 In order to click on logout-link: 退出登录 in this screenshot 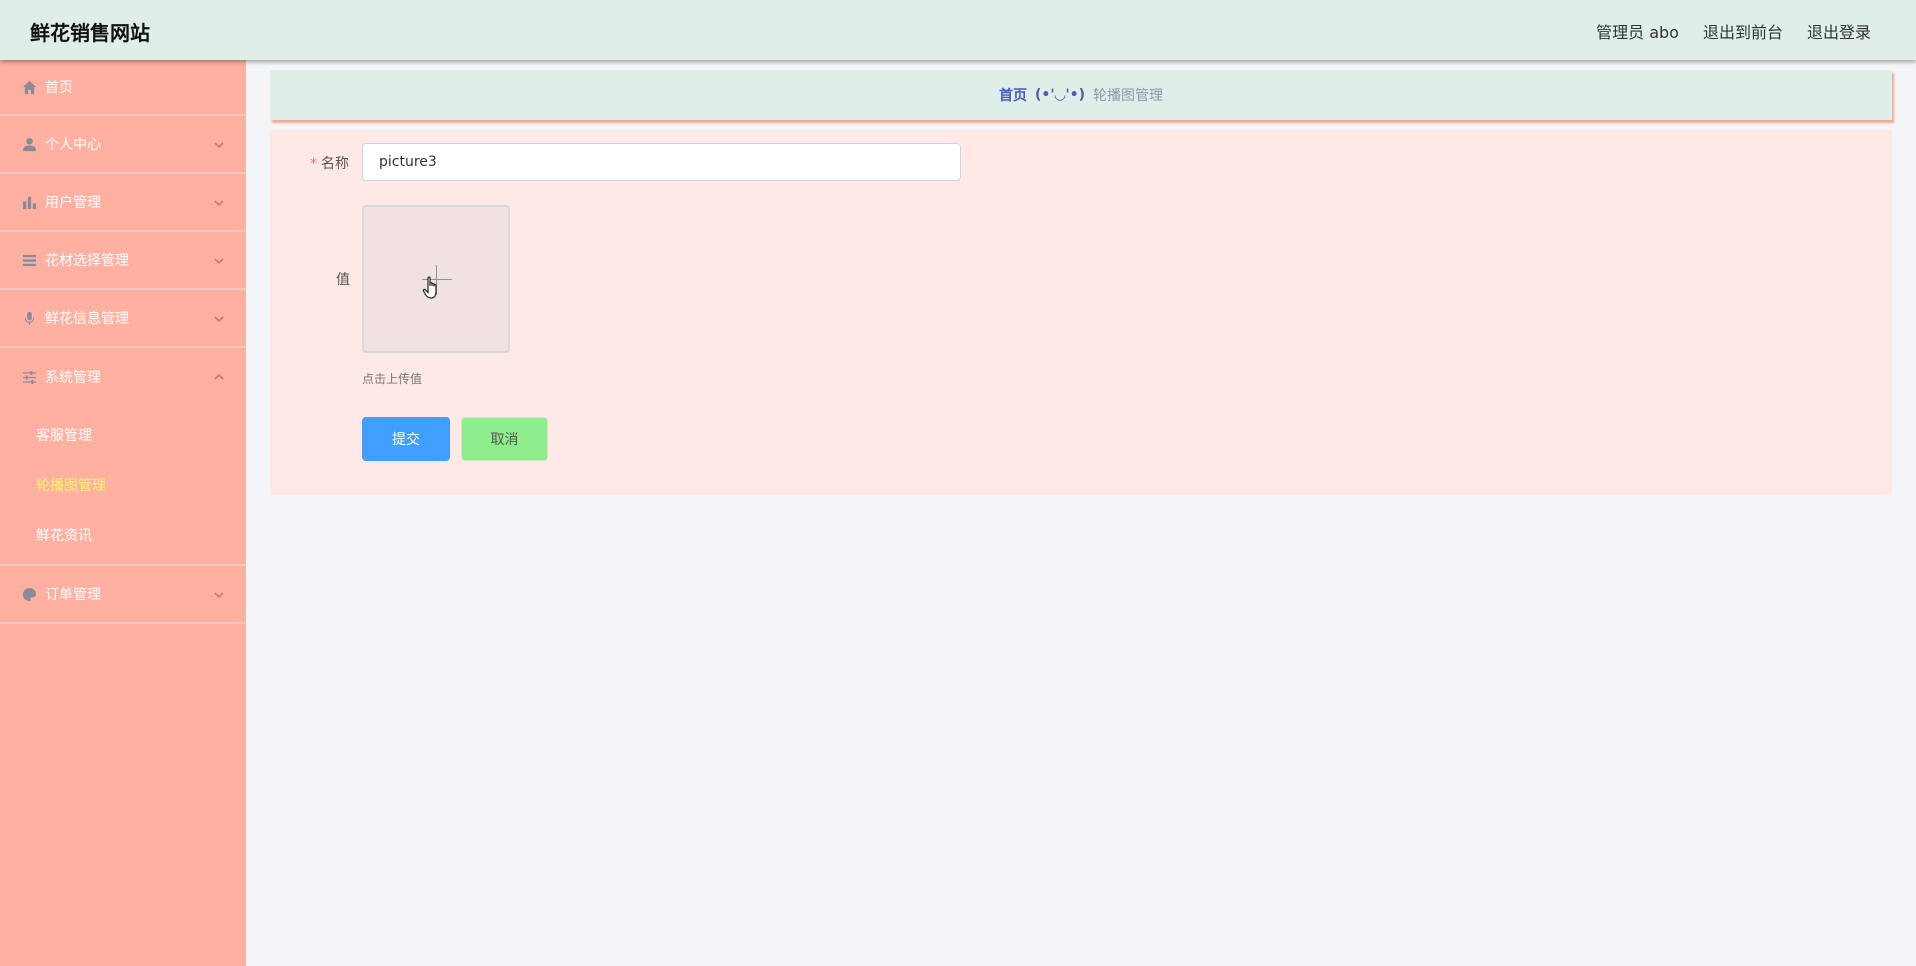, I will do `click(1839, 31)`.